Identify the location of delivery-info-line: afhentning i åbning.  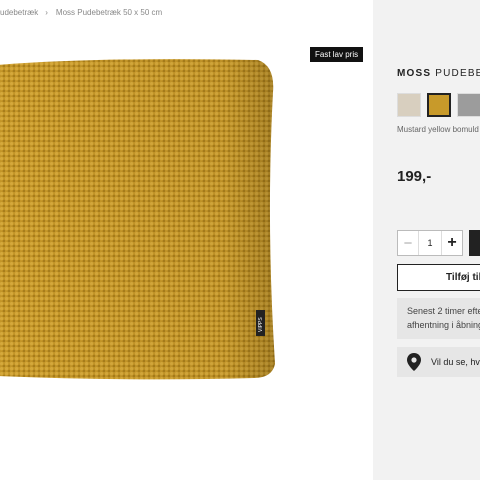
(443, 325).